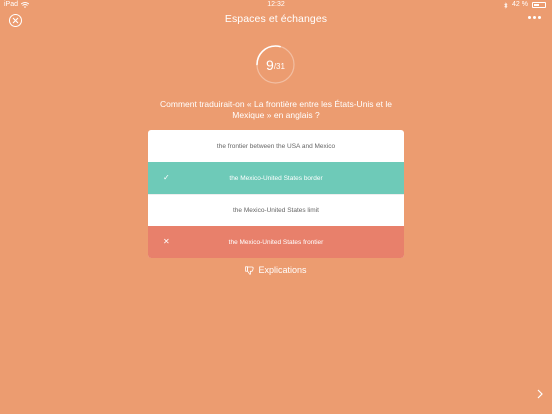 Image resolution: width=552 pixels, height=414 pixels. I want to click on more-button, so click(534, 17).